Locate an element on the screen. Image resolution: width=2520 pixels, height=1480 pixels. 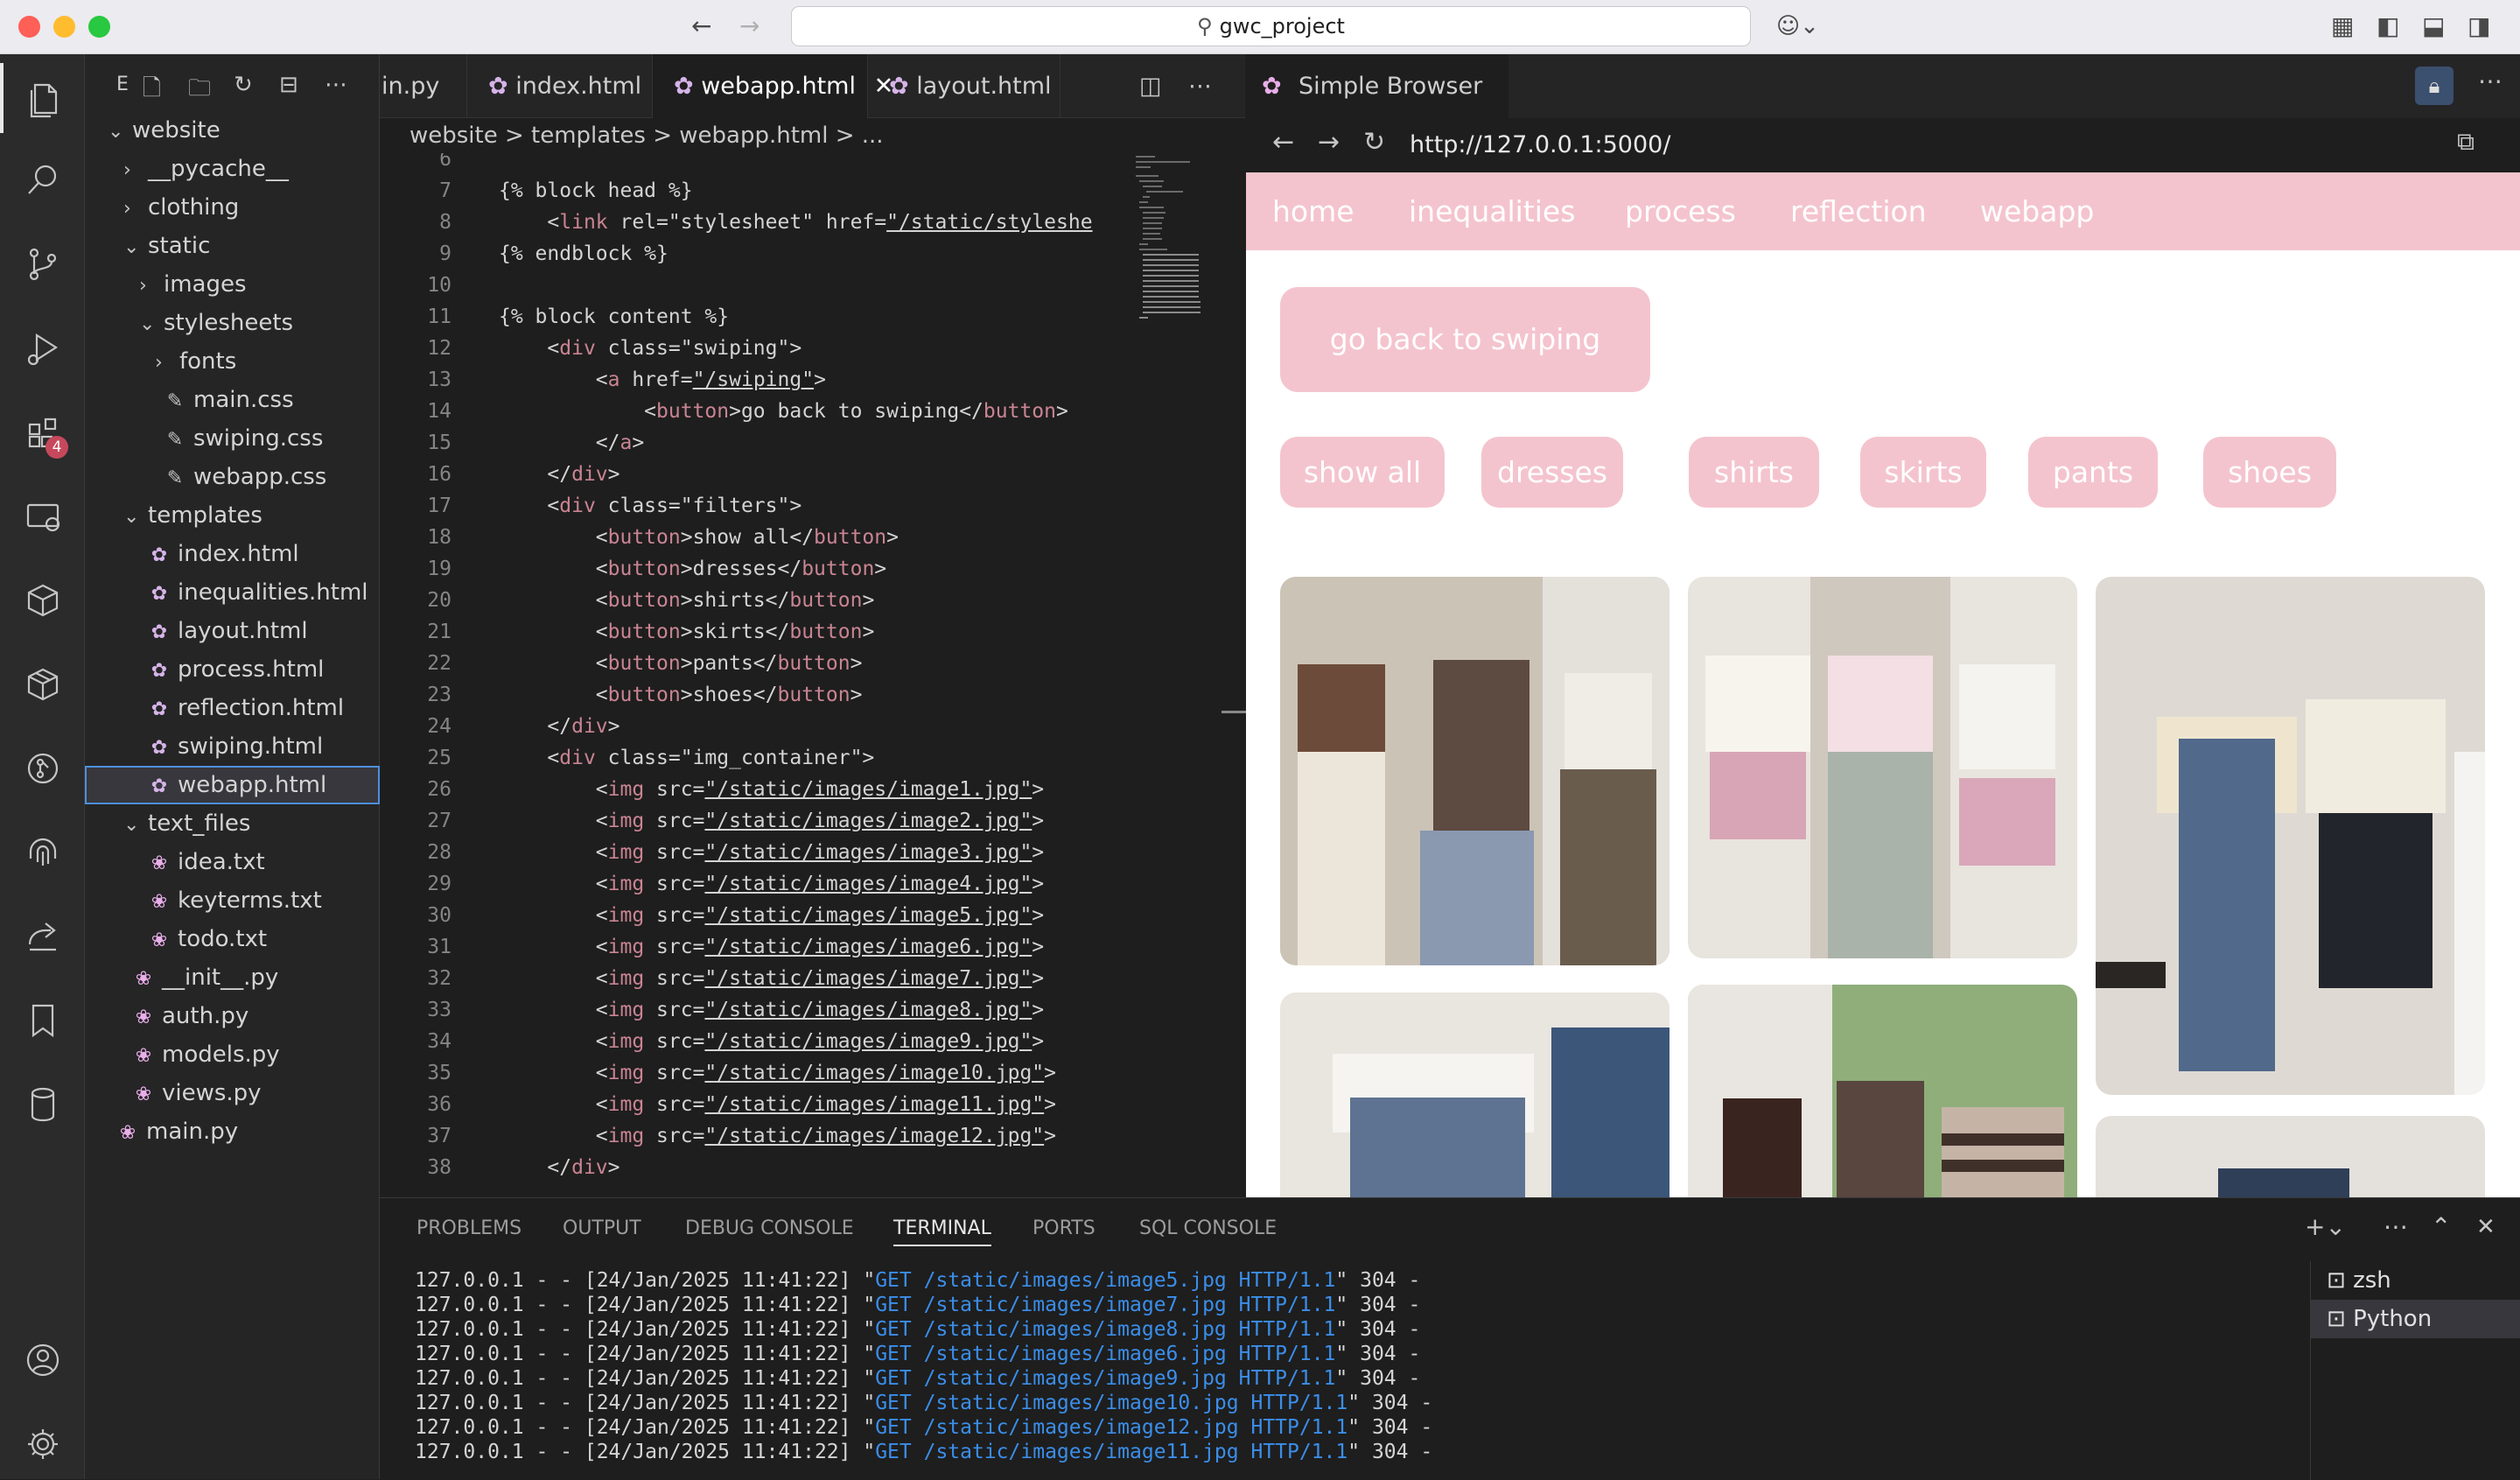
tree-item: ✿ process.html is located at coordinates (232, 669).